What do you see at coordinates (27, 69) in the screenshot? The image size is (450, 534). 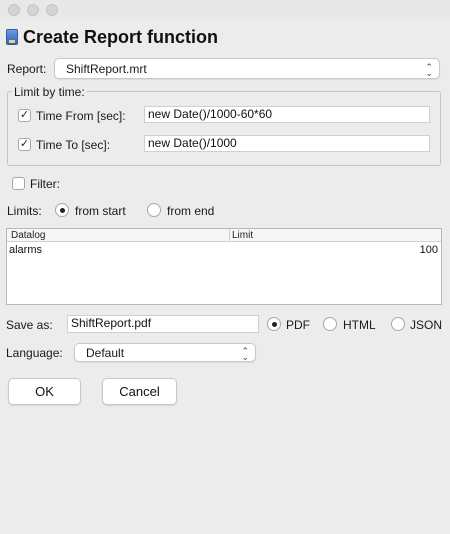 I see `report-label: Report:` at bounding box center [27, 69].